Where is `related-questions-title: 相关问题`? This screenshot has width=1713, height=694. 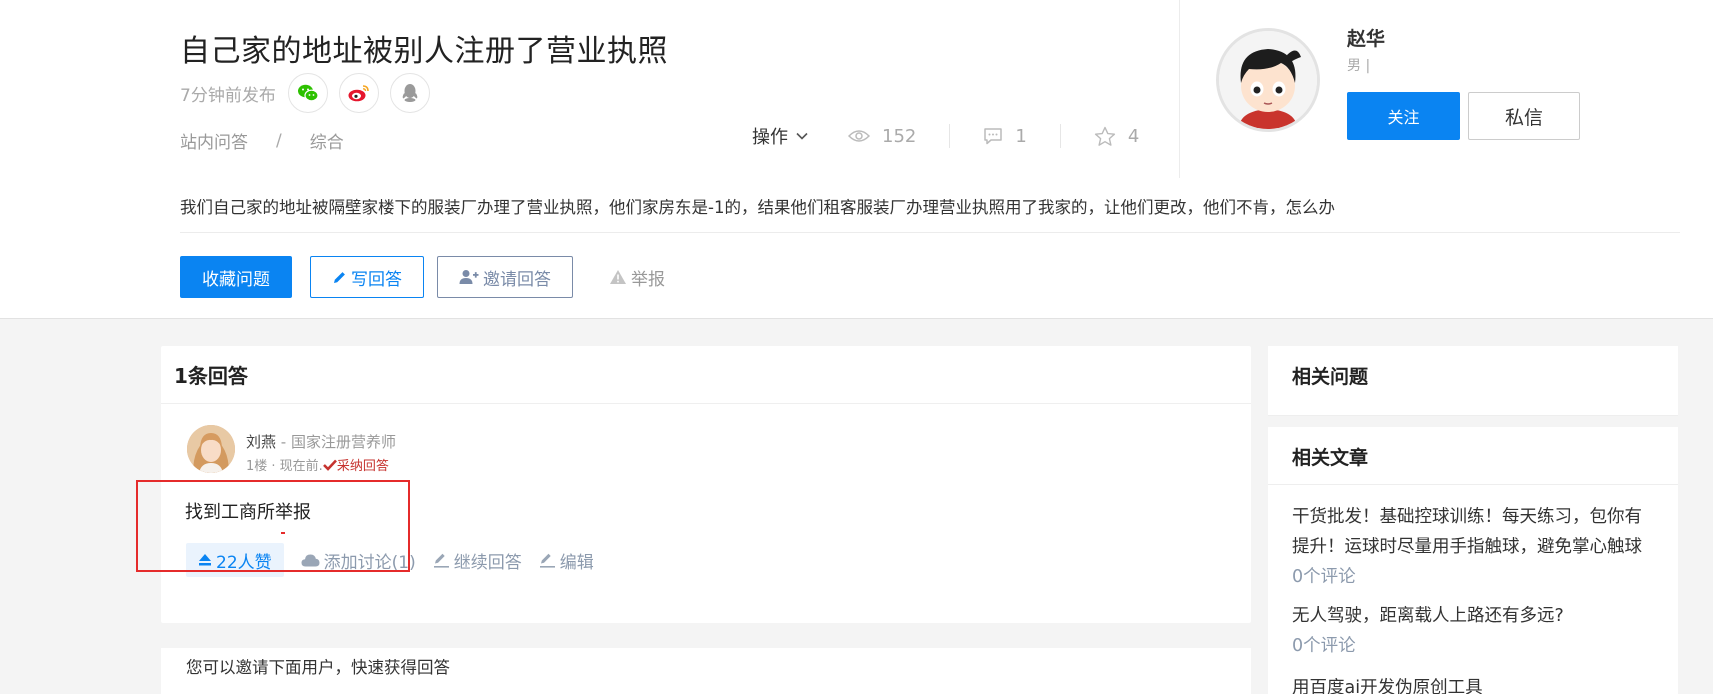 related-questions-title: 相关问题 is located at coordinates (1330, 377).